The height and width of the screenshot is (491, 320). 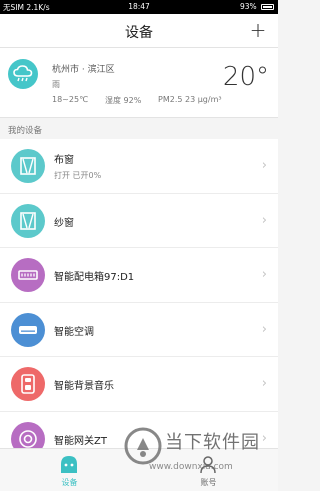 I want to click on device-status: 打开 已开0%, so click(x=78, y=175).